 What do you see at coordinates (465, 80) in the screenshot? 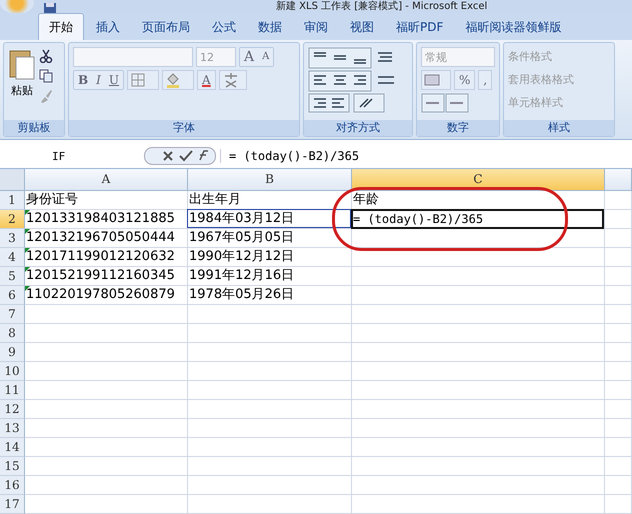
I see `percent-button: %` at bounding box center [465, 80].